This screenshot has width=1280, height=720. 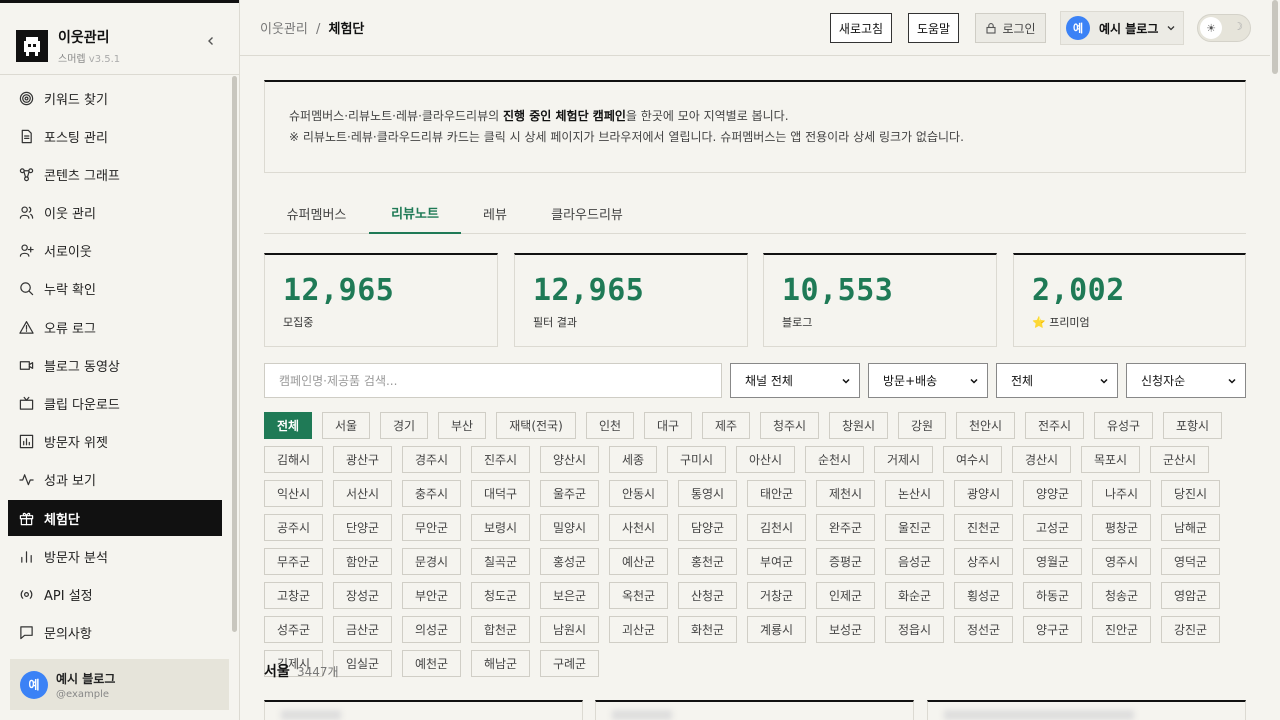 I want to click on sidebar-scrollbar, so click(x=234, y=354).